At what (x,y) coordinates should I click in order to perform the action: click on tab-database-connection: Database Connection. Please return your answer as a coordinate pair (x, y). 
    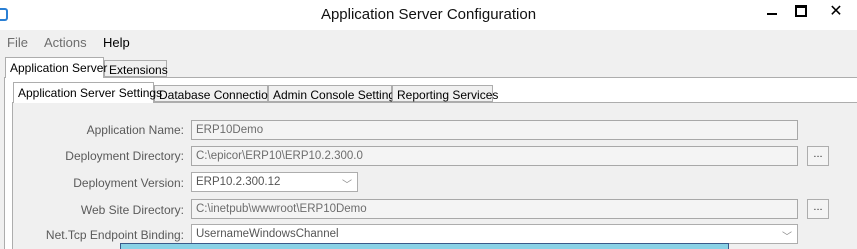
    Looking at the image, I should click on (214, 93).